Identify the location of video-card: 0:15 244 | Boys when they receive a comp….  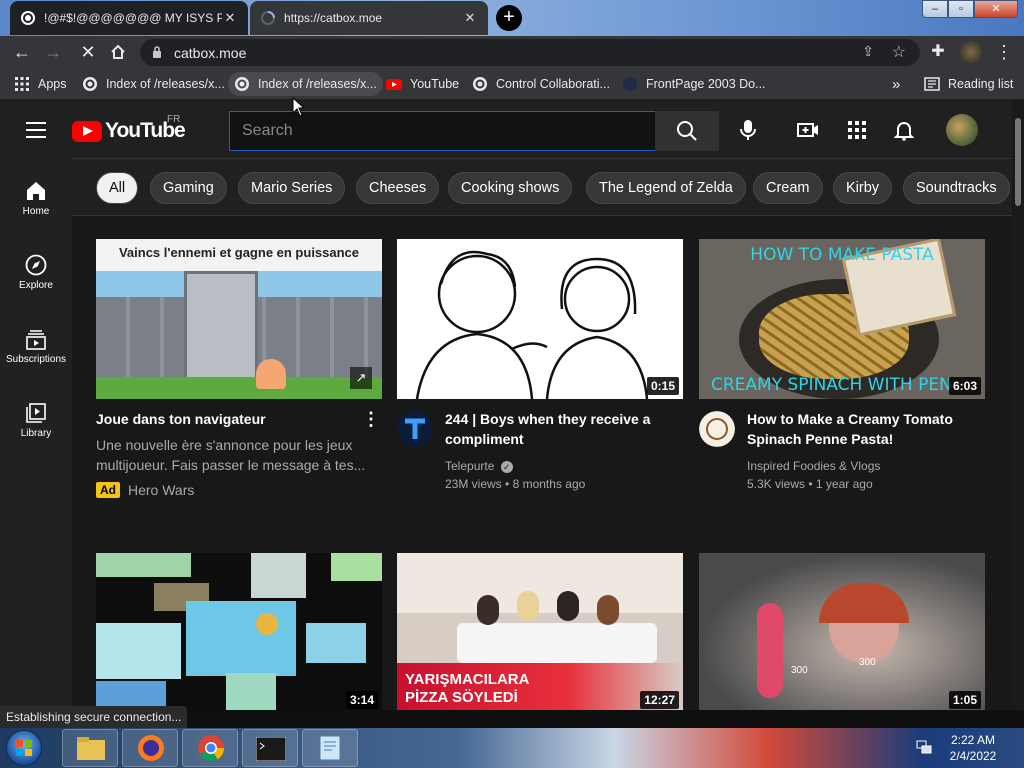
(540, 374).